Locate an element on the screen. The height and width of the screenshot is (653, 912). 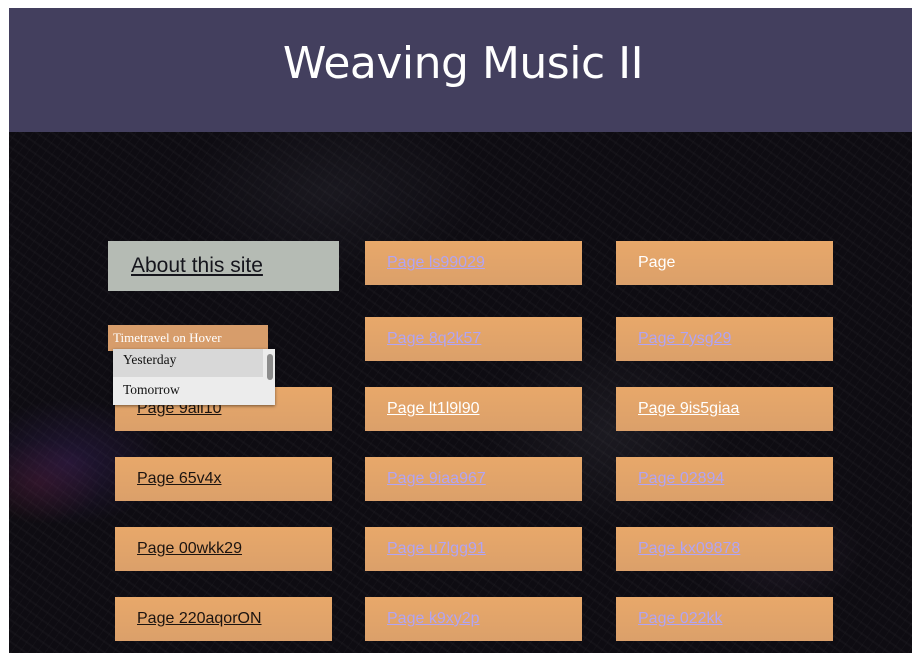
page-link: Page ls99029 is located at coordinates (473, 263).